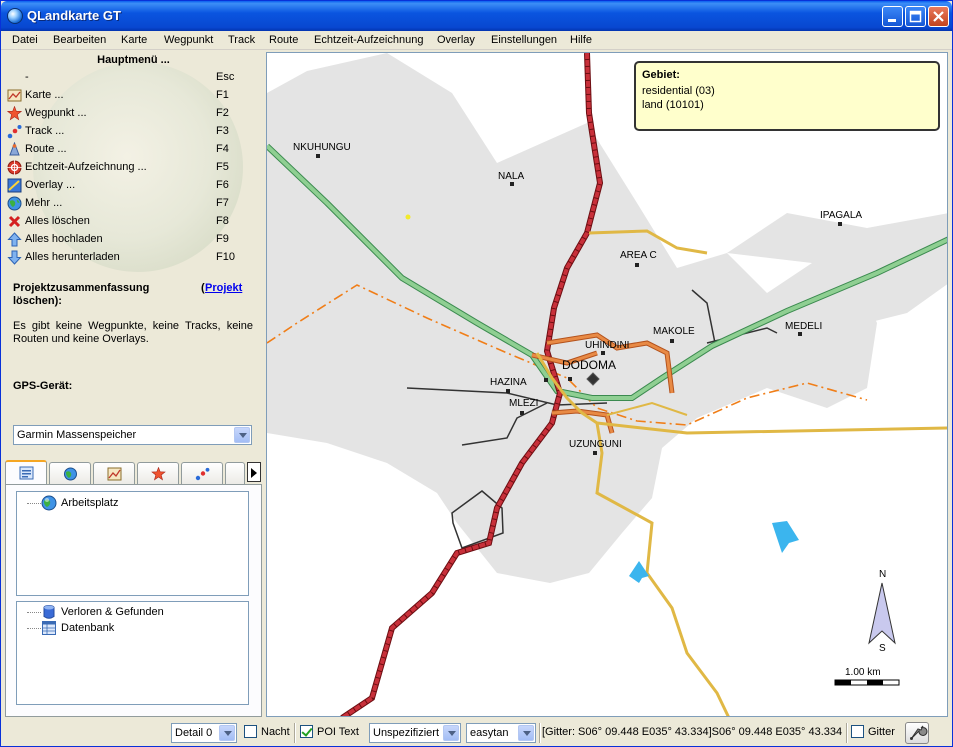 This screenshot has width=953, height=747. I want to click on menu-item-alles-herunterladen: Alles herunterladen F10, so click(130, 258).